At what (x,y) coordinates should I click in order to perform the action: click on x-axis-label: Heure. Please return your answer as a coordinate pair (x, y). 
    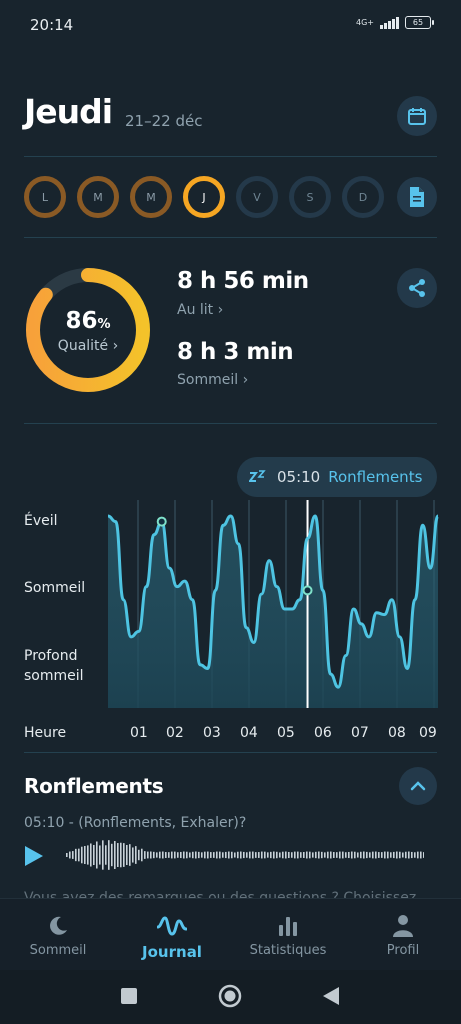
    Looking at the image, I should click on (45, 733).